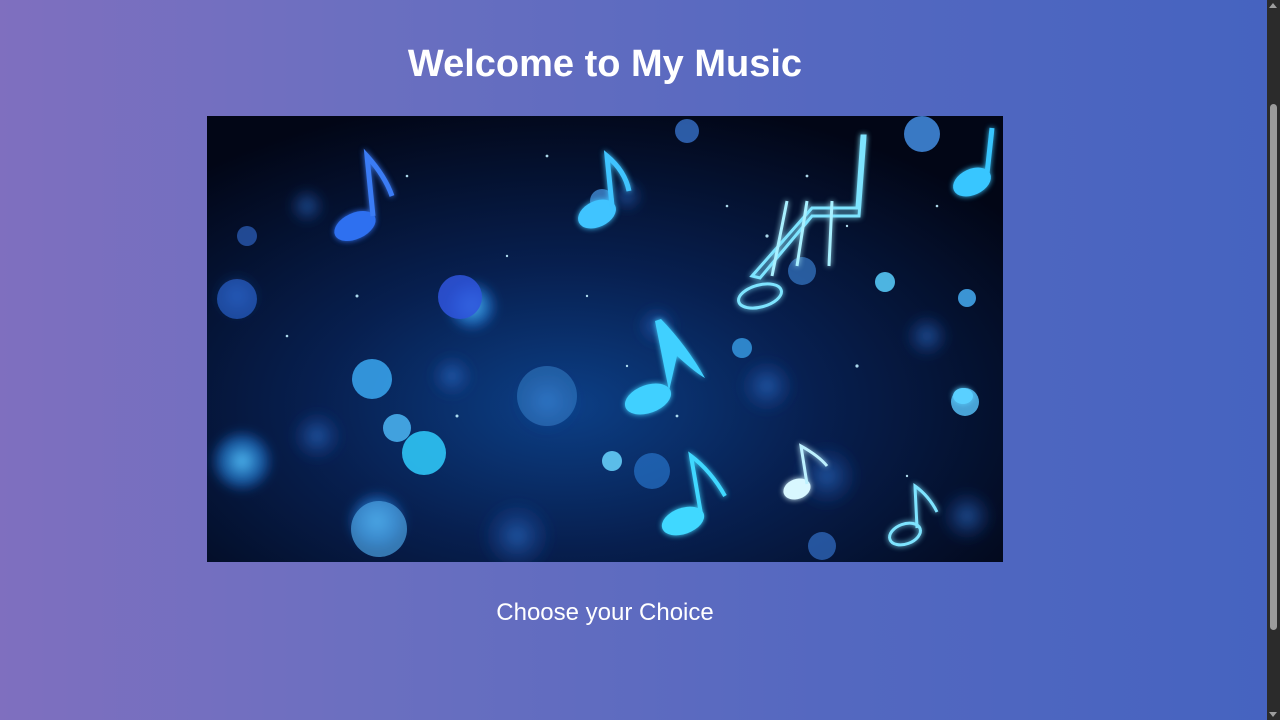 The width and height of the screenshot is (1280, 720). I want to click on scroll-down-arrow-icon, so click(1273, 714).